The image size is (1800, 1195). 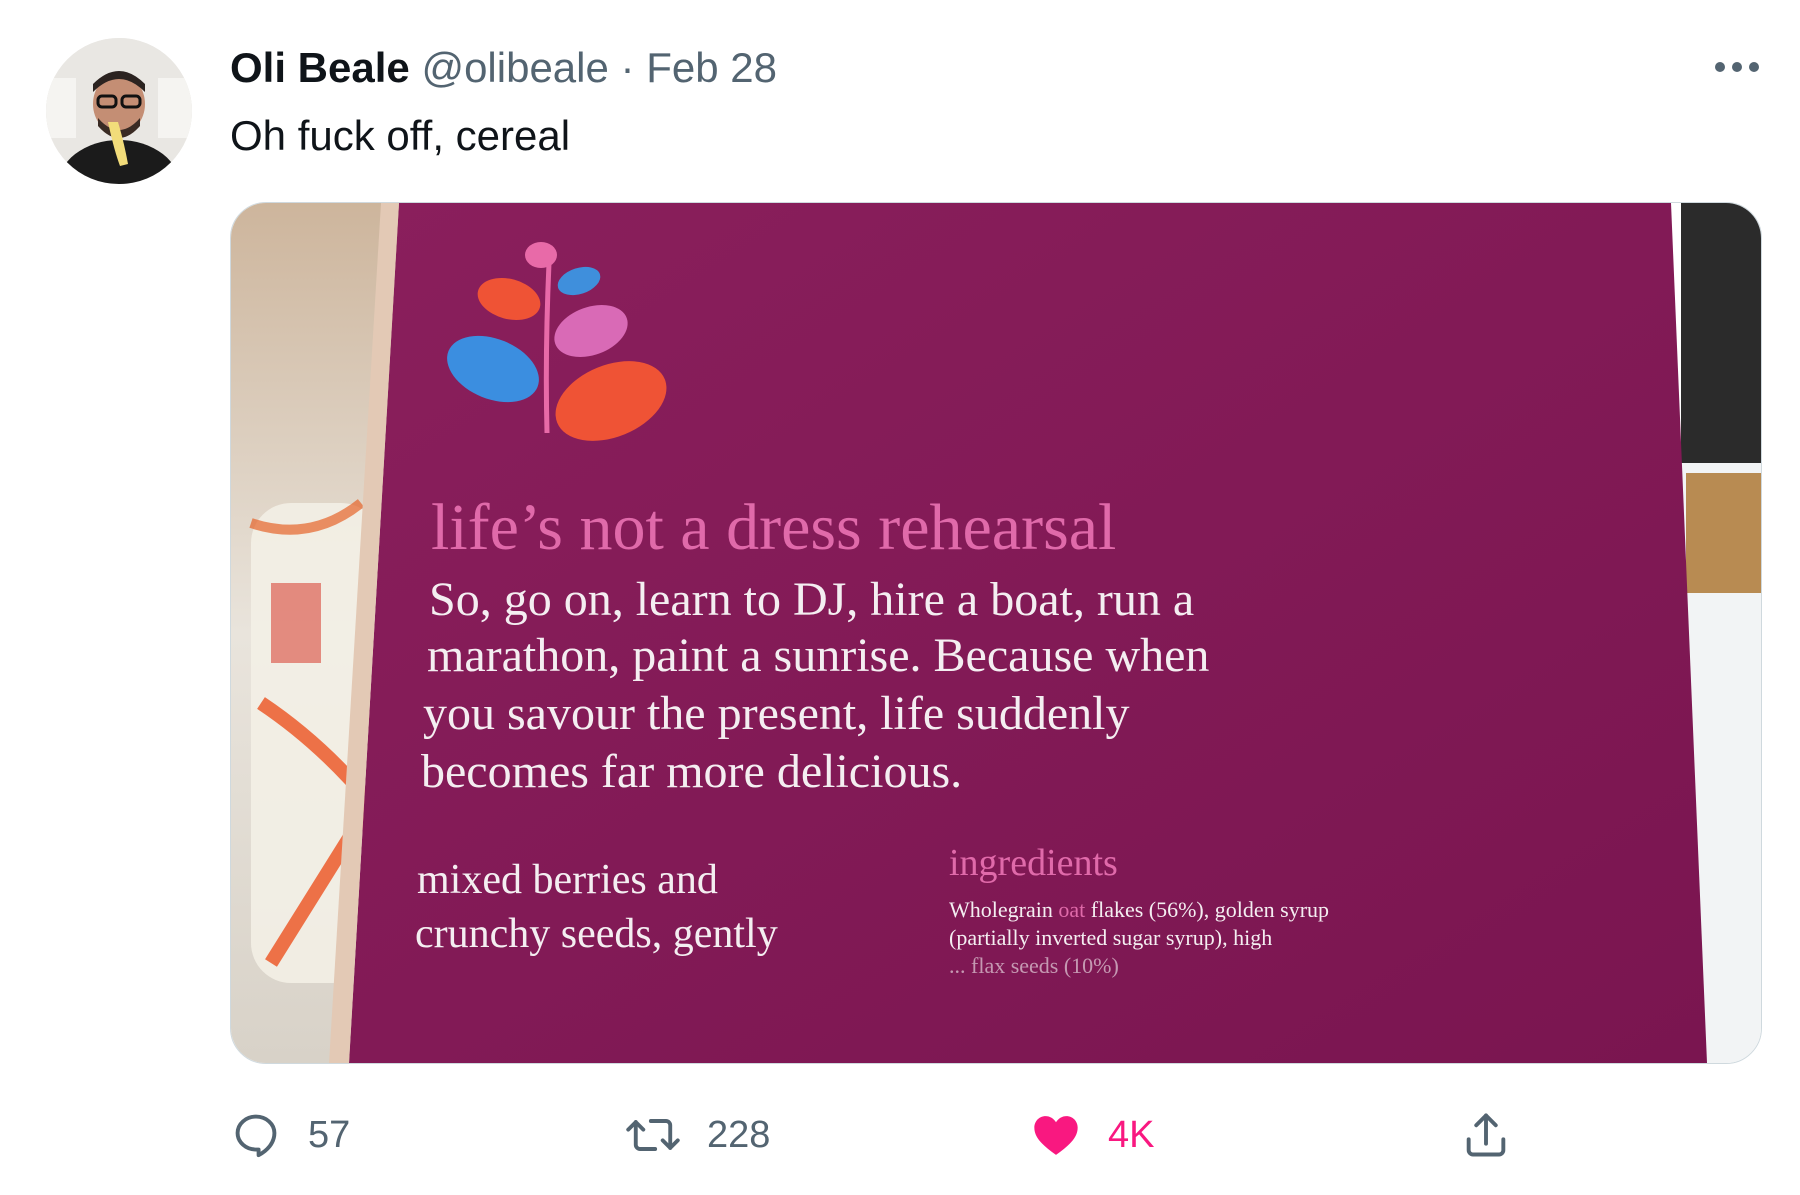 I want to click on tweet-text: Oh fuck off, cereal, so click(x=400, y=135).